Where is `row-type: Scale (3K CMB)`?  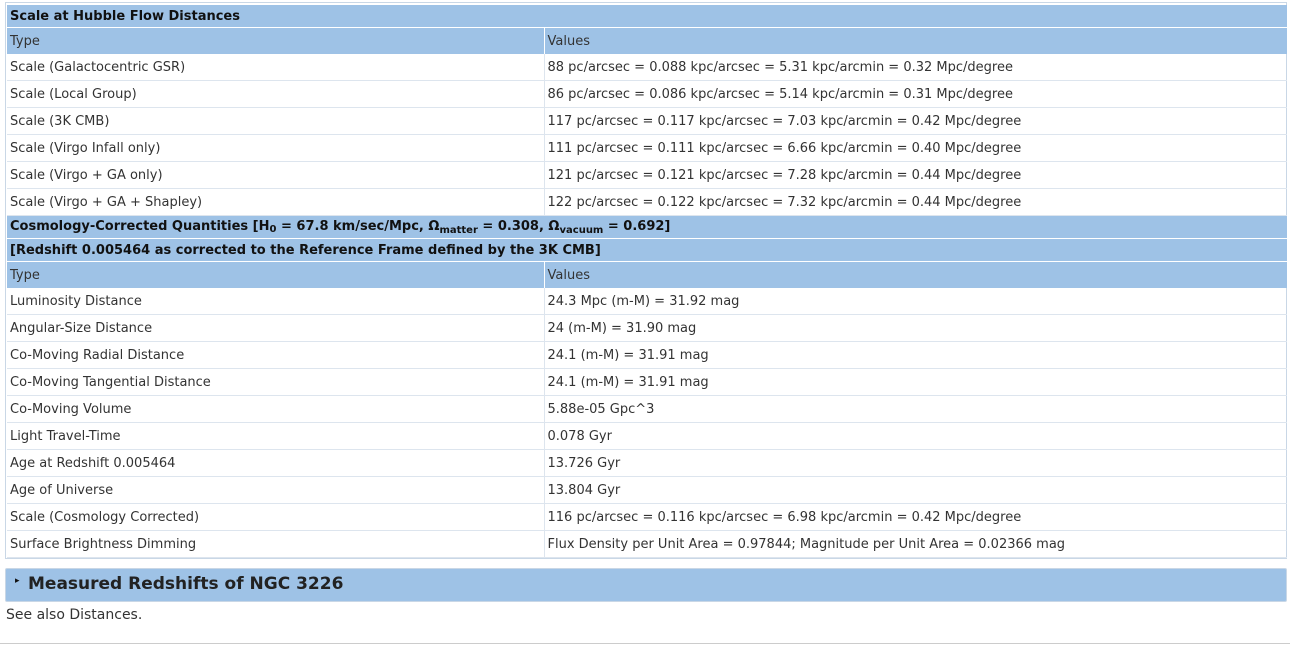 row-type: Scale (3K CMB) is located at coordinates (275, 121).